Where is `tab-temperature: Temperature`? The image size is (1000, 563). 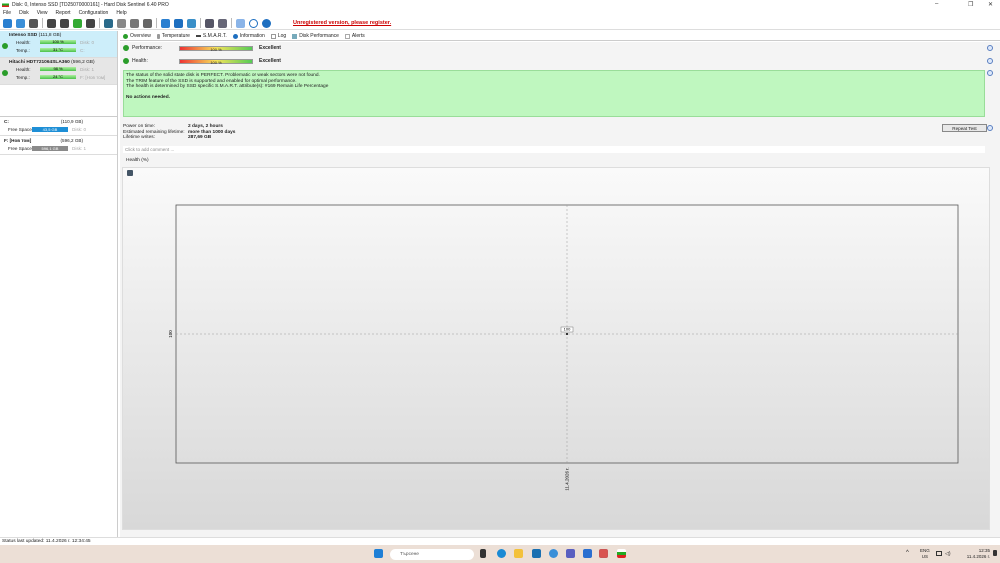
tab-temperature: Temperature is located at coordinates (173, 36).